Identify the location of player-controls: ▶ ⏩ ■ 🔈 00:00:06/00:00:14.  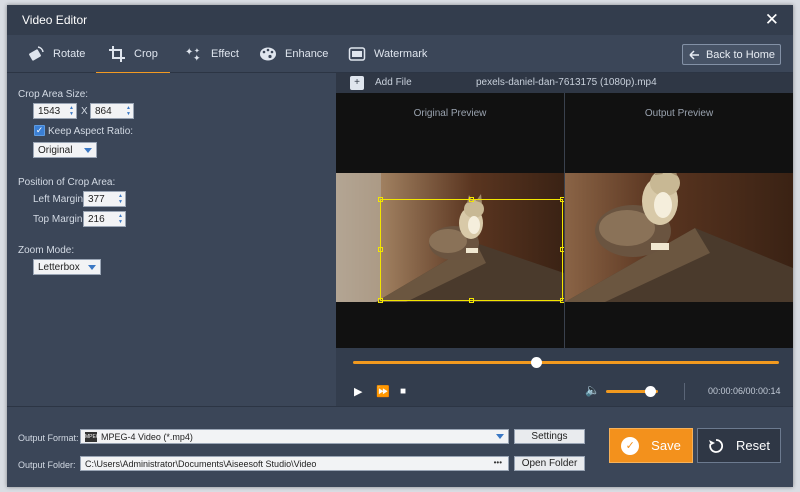
(564, 377).